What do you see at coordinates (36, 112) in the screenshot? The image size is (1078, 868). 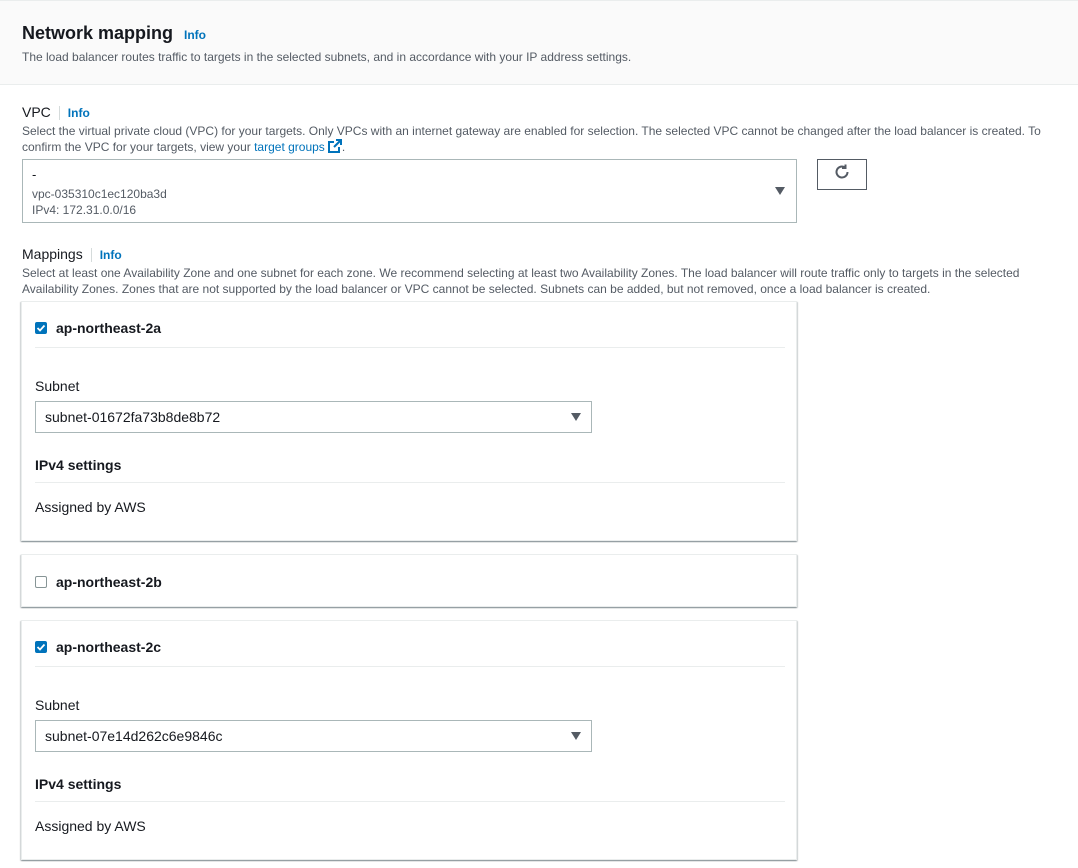 I see `vpc-label: VPC` at bounding box center [36, 112].